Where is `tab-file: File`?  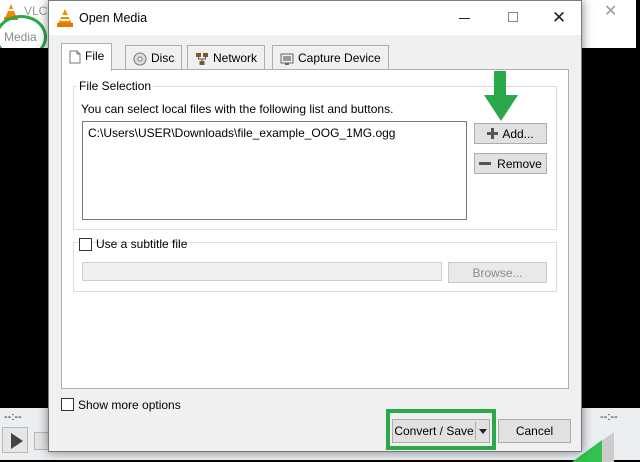 tab-file: File is located at coordinates (87, 57).